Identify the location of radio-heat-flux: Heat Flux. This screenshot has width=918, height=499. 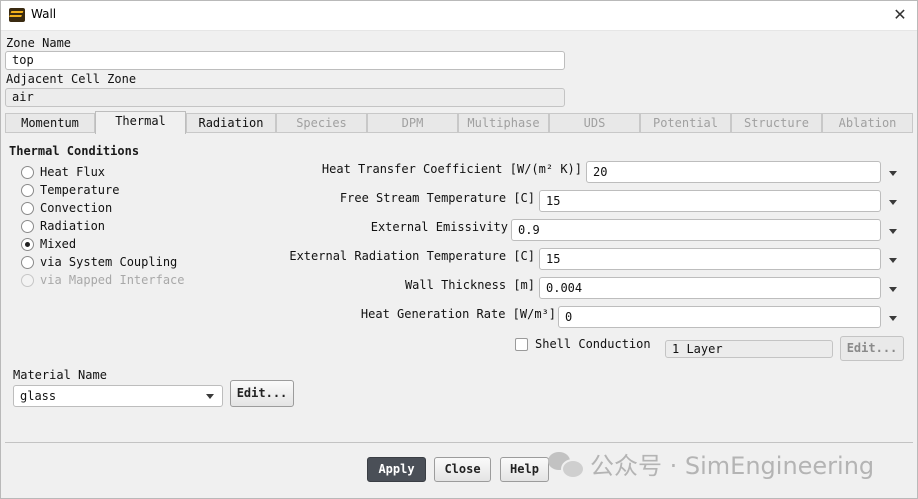
(63, 172).